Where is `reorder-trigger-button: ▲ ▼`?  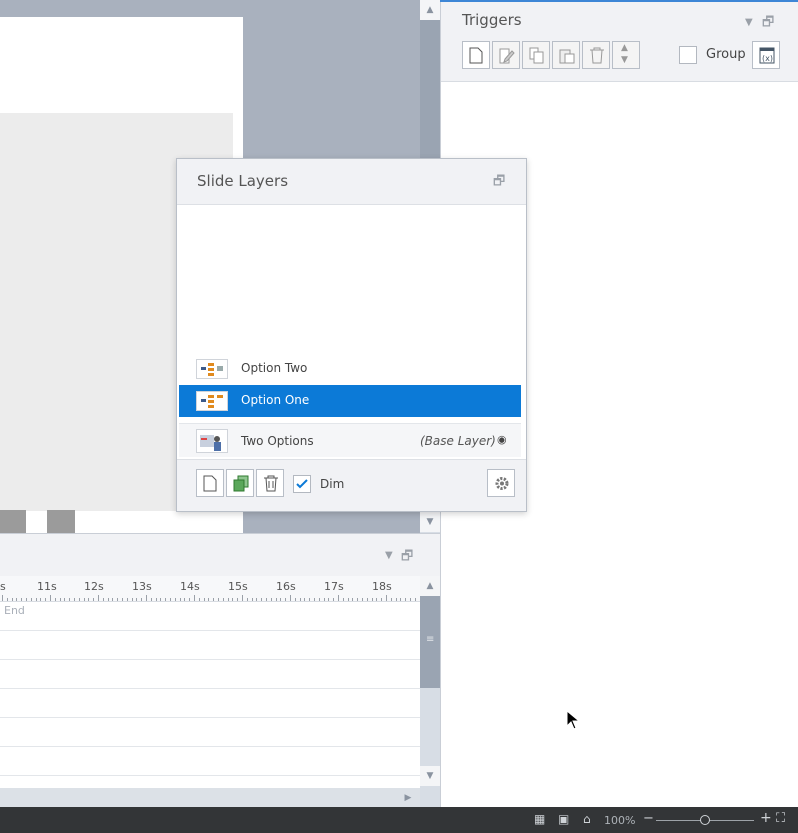 reorder-trigger-button: ▲ ▼ is located at coordinates (626, 55).